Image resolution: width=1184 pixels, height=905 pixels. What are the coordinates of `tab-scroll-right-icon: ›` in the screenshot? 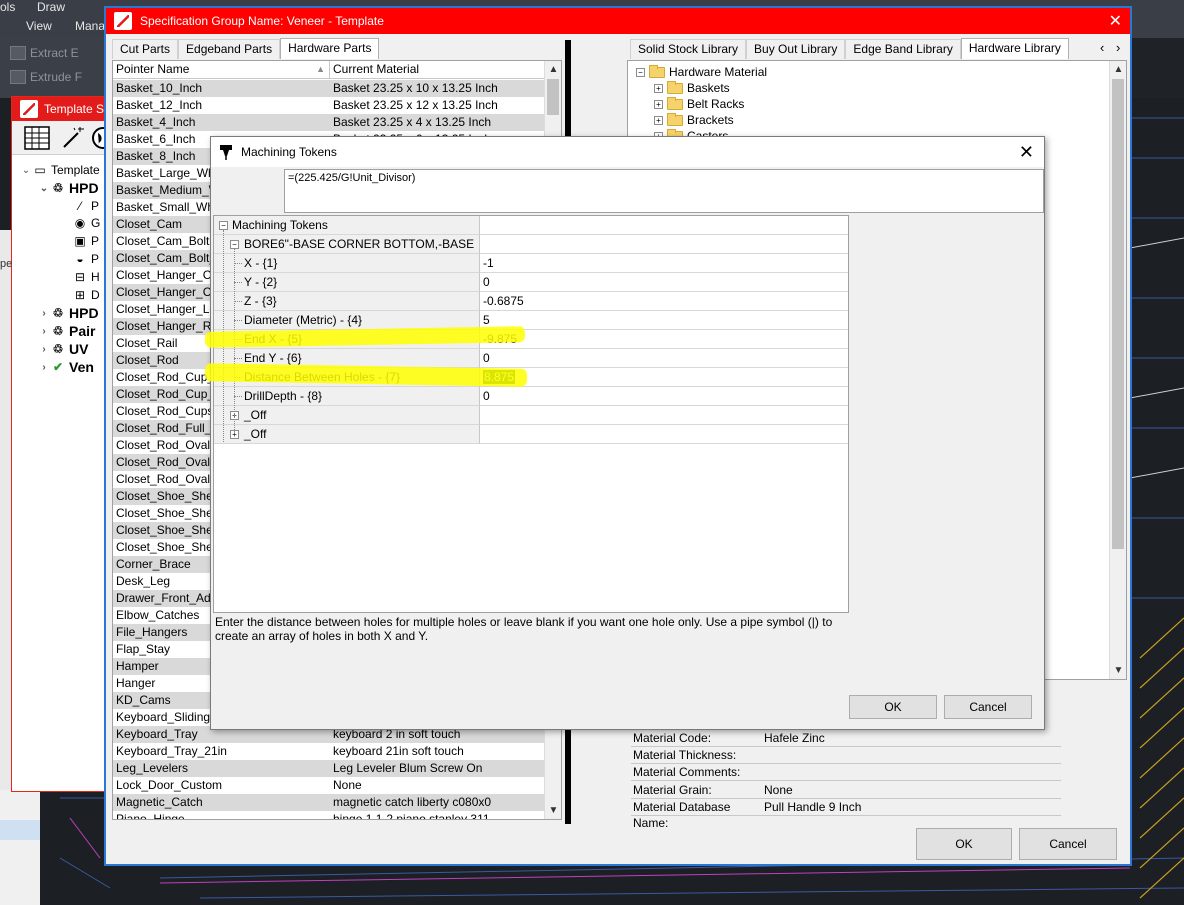 It's located at (1118, 47).